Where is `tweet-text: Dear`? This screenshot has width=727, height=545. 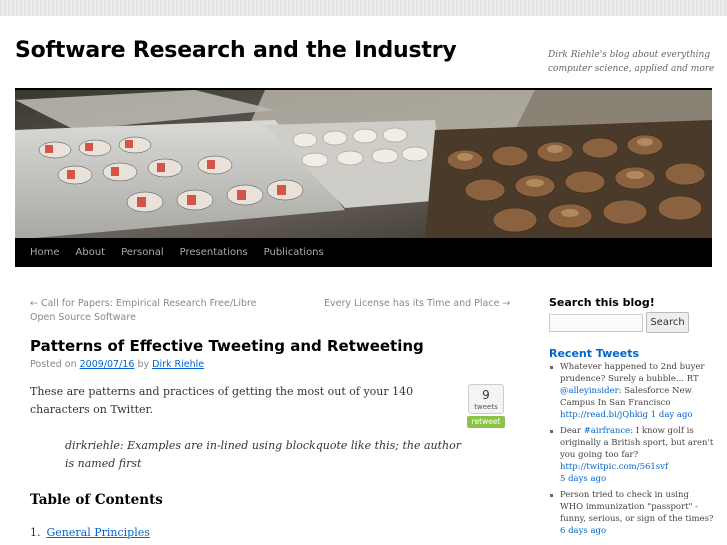 tweet-text: Dear is located at coordinates (572, 431).